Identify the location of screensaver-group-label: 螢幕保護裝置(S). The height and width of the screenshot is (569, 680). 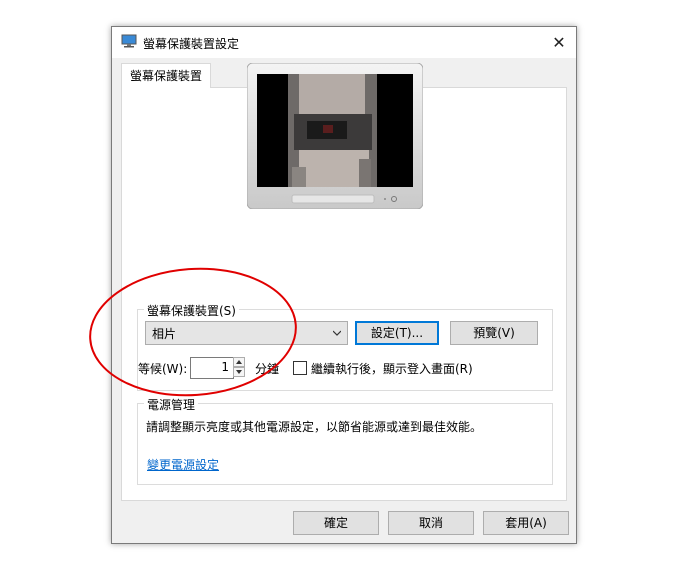
(191, 310).